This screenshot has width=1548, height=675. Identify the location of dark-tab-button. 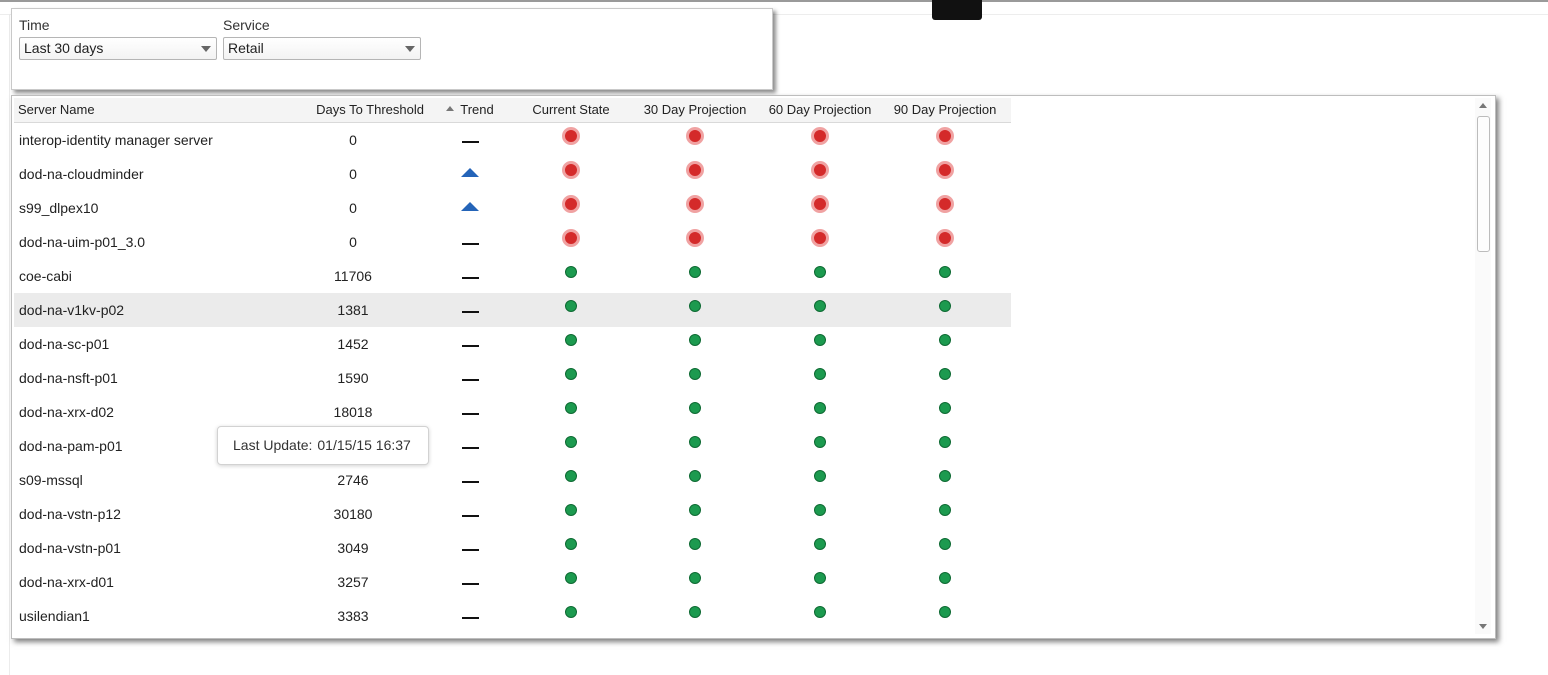
(957, 10).